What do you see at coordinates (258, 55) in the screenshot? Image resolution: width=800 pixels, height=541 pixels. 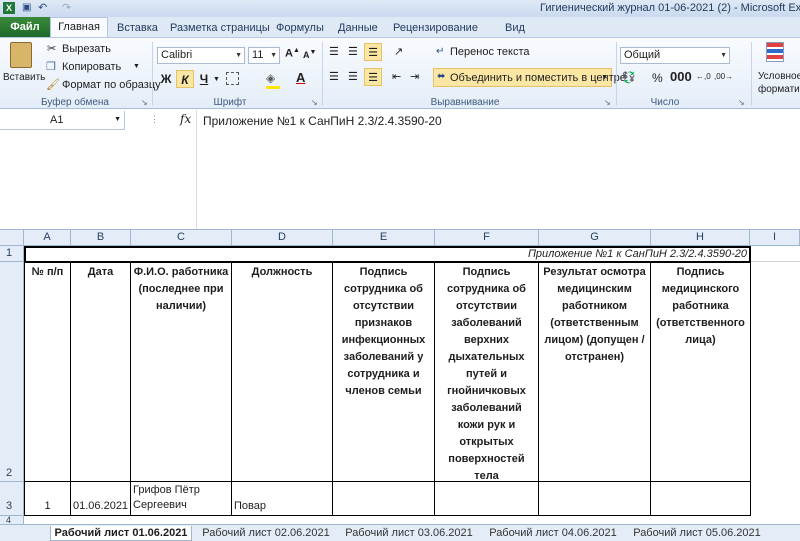 I see `font-size-value: 11` at bounding box center [258, 55].